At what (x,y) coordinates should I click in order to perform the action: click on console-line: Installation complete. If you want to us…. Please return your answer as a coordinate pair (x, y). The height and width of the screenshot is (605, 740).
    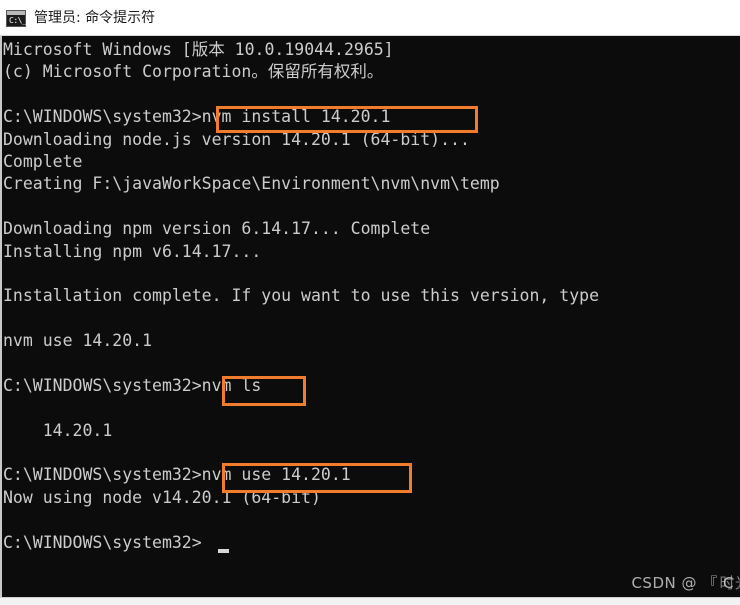
    Looking at the image, I should click on (301, 296).